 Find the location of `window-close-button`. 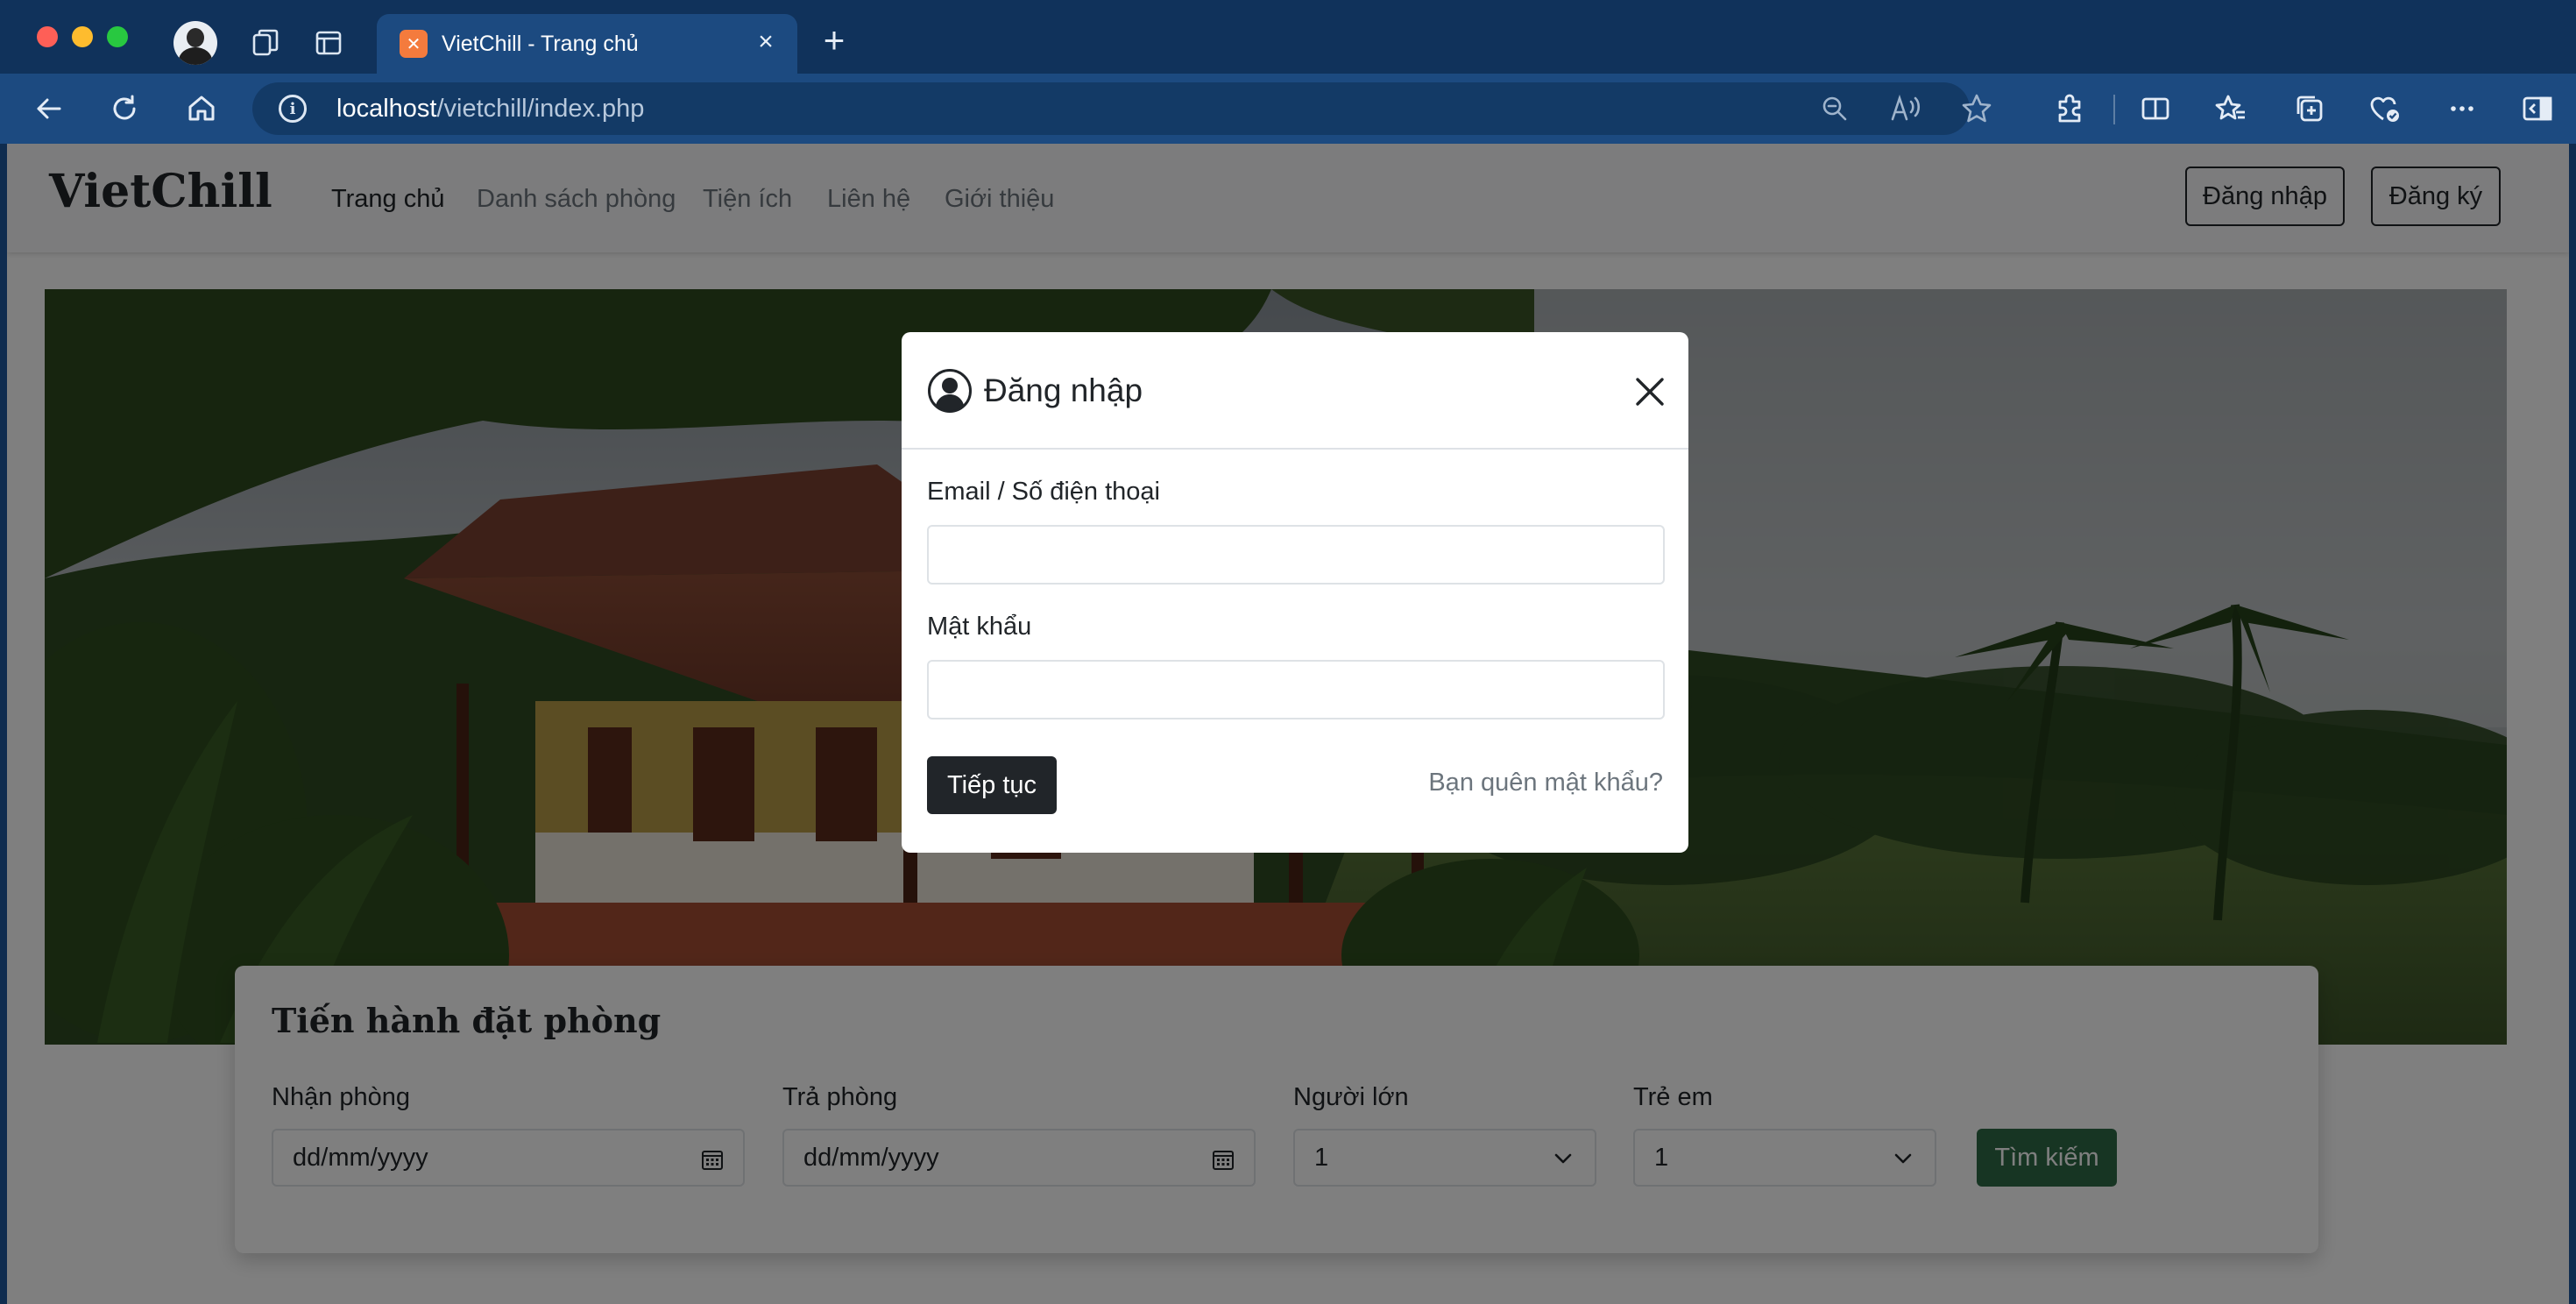

window-close-button is located at coordinates (47, 37).